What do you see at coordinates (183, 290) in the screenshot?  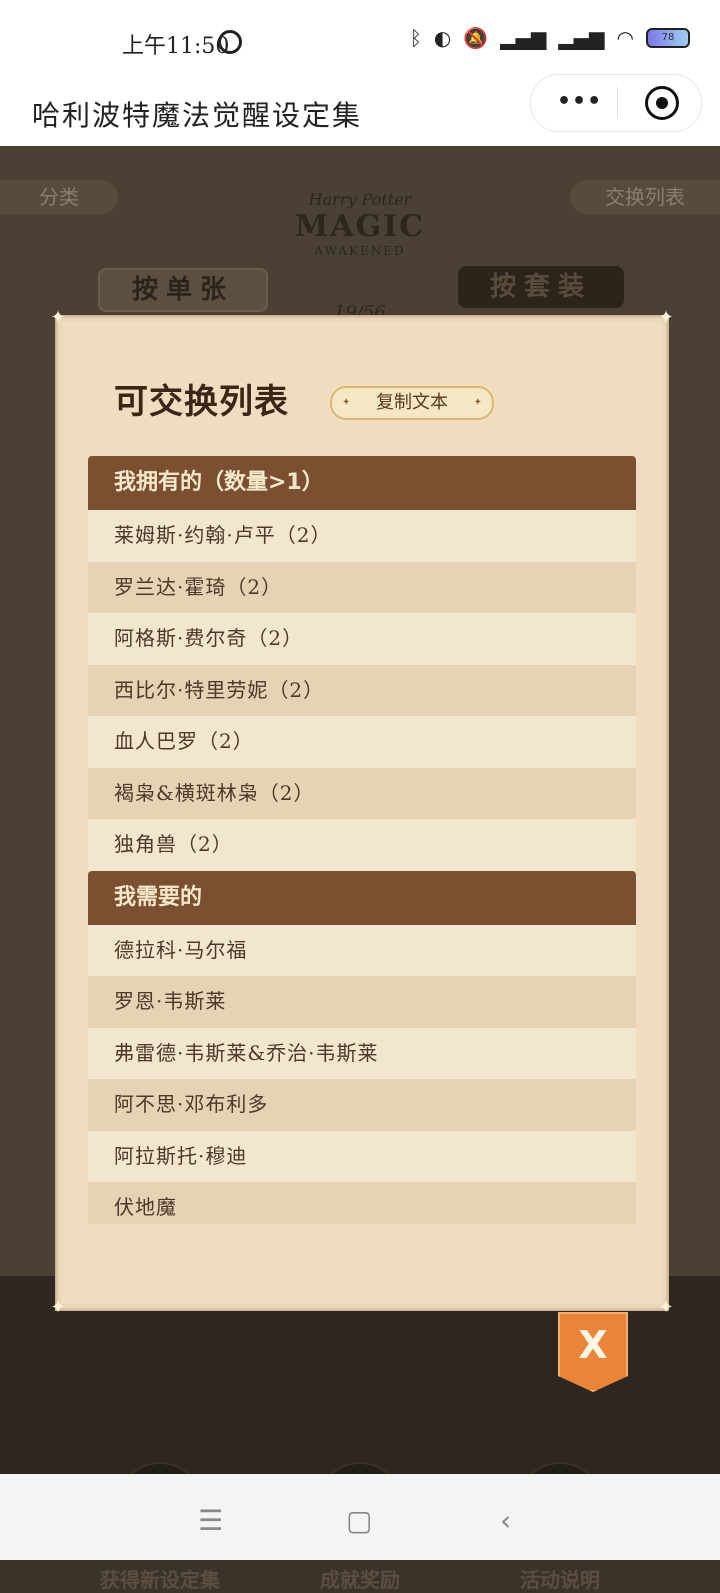 I see `by-single-button: 按单张` at bounding box center [183, 290].